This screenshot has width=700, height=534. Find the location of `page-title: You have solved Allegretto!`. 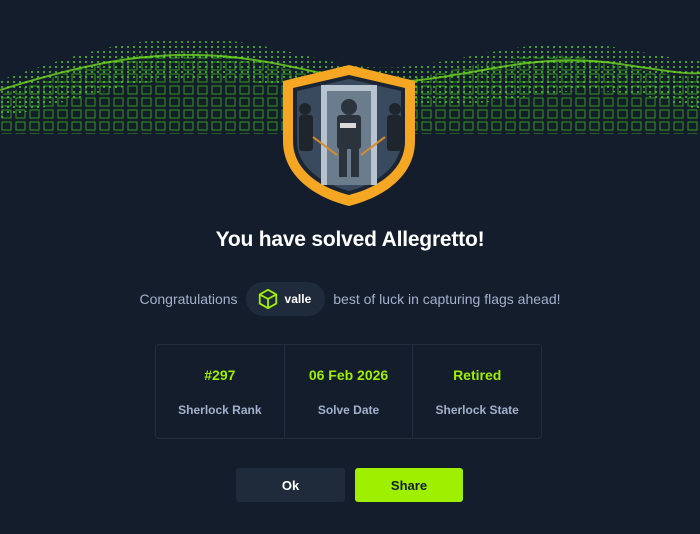

page-title: You have solved Allegretto! is located at coordinates (350, 239).